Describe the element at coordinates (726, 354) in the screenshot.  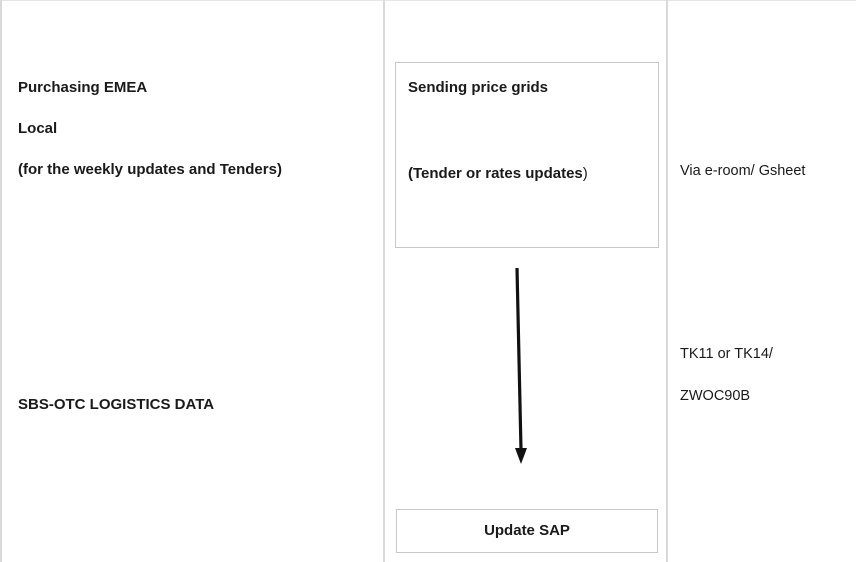
I see `tk-transaction-text: TK11 or TK14/` at that location.